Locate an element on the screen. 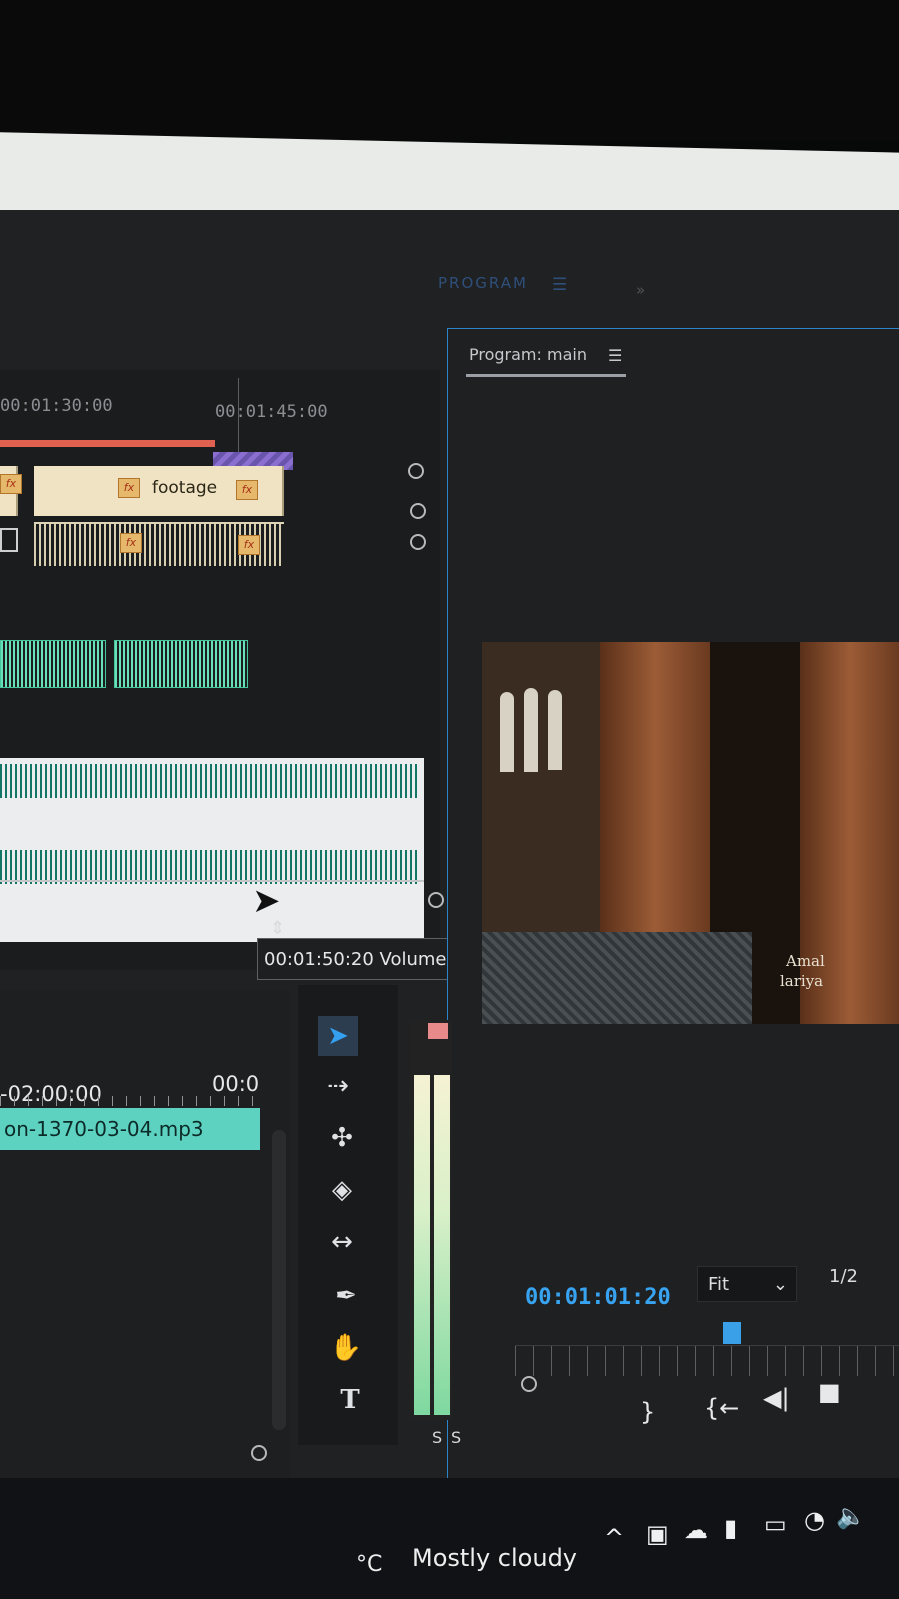 The height and width of the screenshot is (1599, 899). mark-out-button: } is located at coordinates (647, 1412).